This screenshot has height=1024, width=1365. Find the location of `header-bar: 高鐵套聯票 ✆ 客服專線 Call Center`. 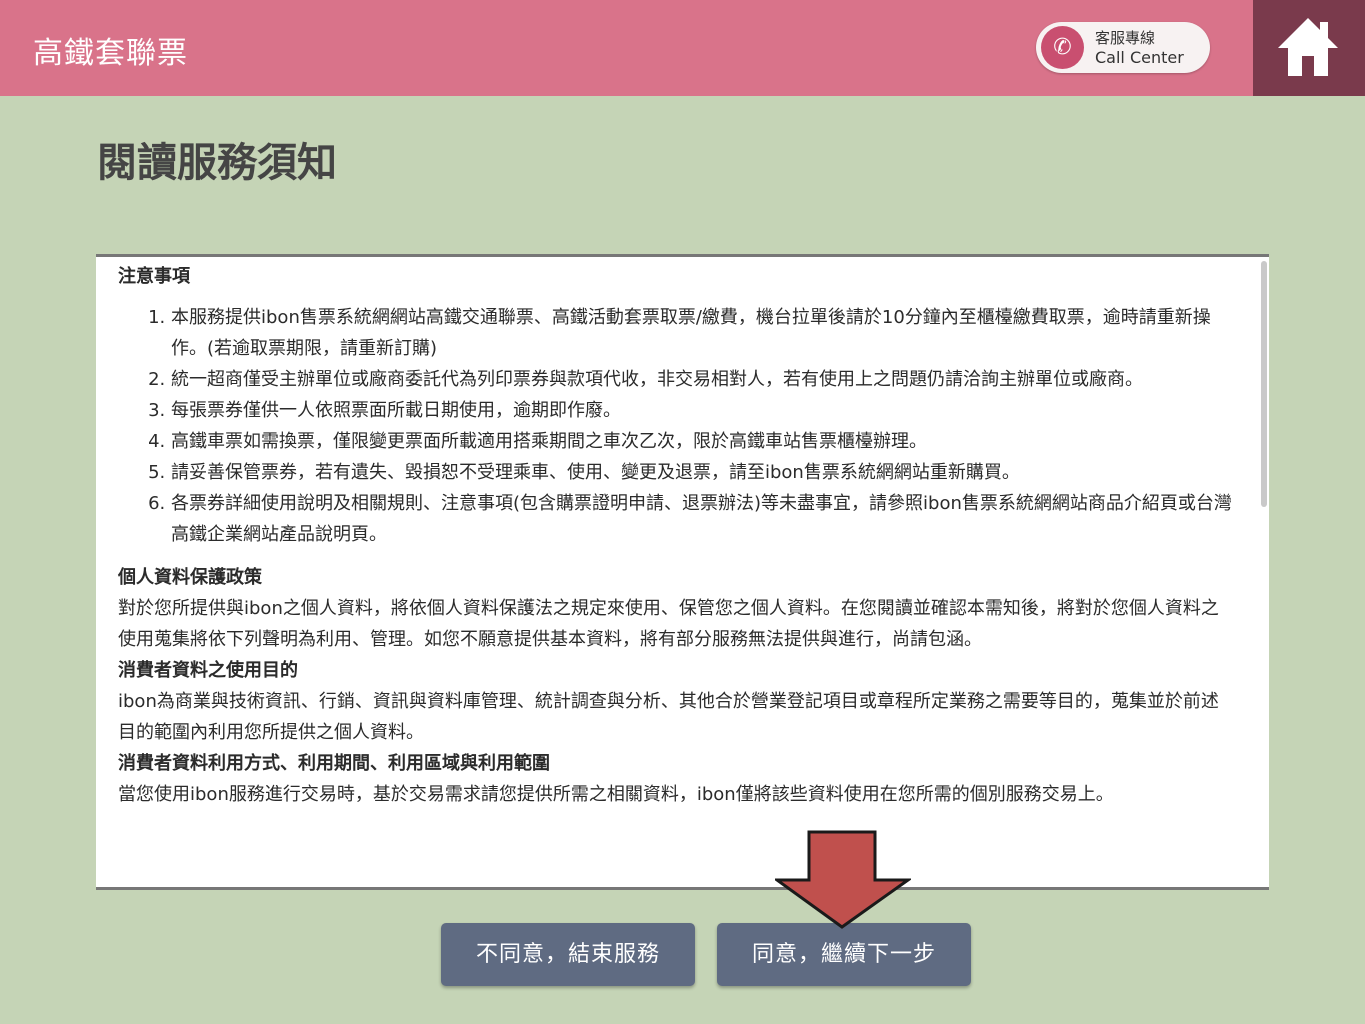

header-bar: 高鐵套聯票 ✆ 客服專線 Call Center is located at coordinates (626, 48).